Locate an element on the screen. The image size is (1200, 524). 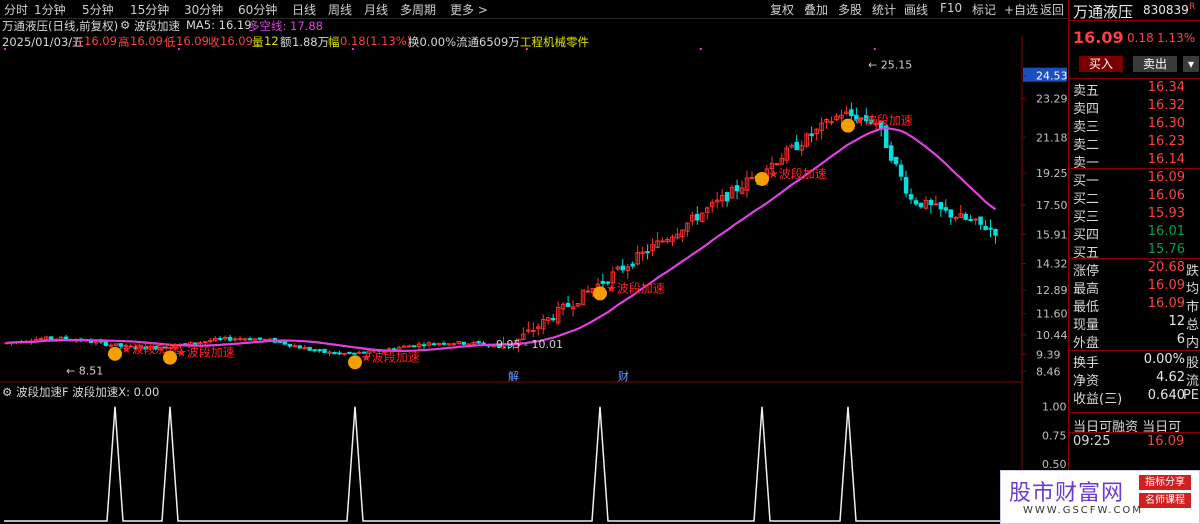
period-tab-weekly: 周线 is located at coordinates (340, 9).